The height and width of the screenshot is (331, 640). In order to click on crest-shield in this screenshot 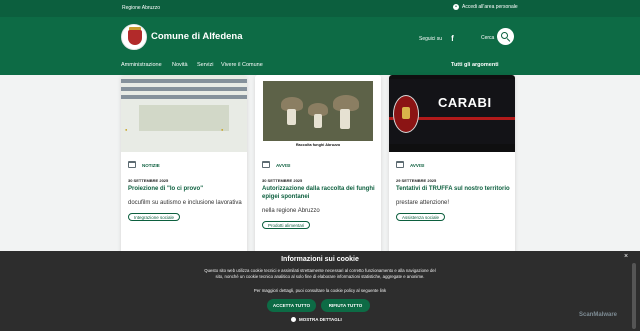, I will do `click(135, 37)`.